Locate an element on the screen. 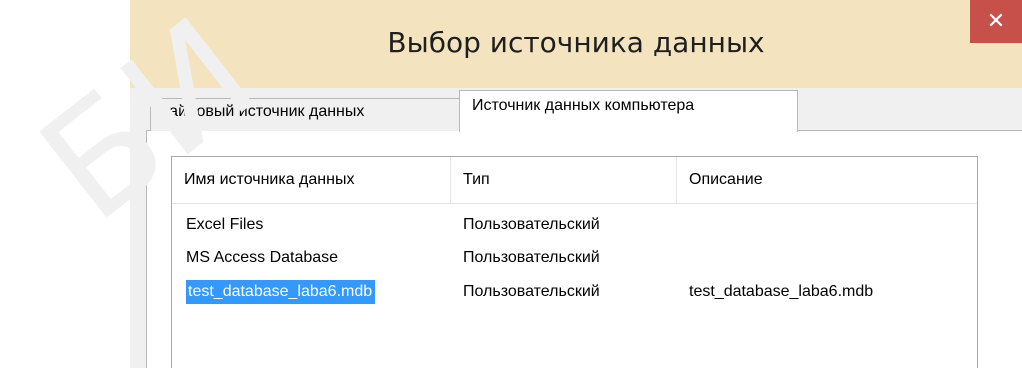 This screenshot has width=1022, height=368. list-item: MS Access Database Пользовательский is located at coordinates (574, 258).